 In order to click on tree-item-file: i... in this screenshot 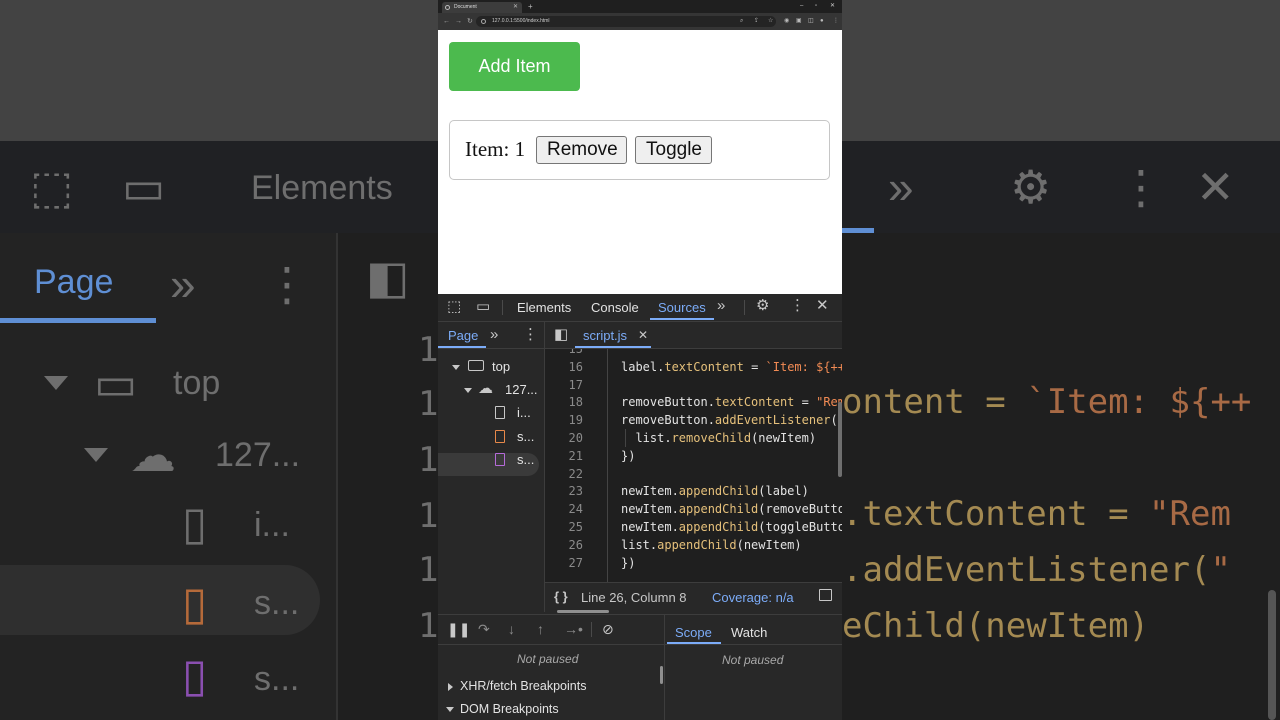, I will do `click(491, 413)`.